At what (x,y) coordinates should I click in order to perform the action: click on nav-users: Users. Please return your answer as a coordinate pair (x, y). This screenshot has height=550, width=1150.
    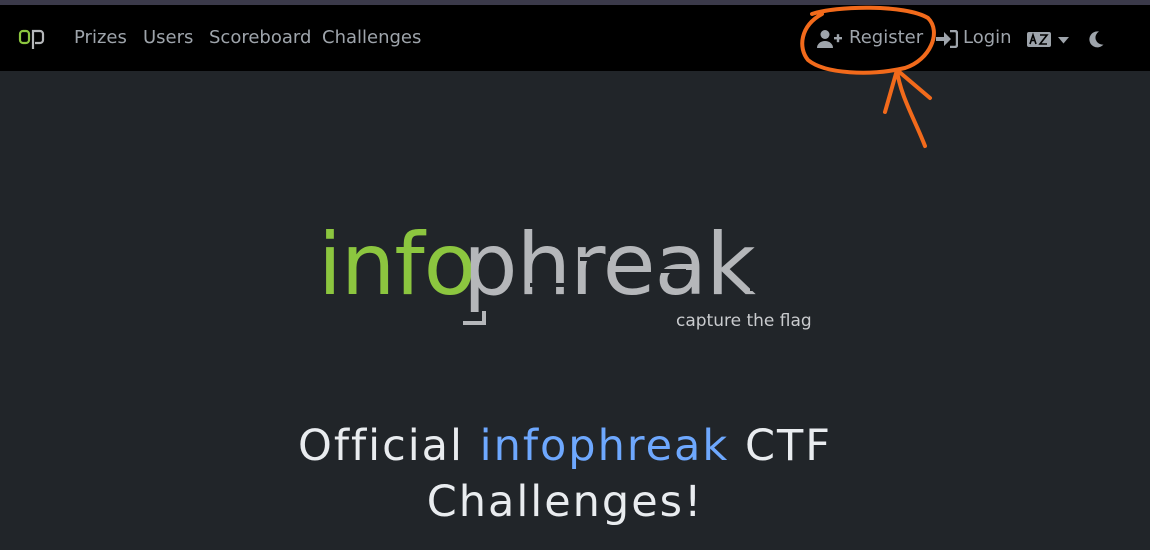
    Looking at the image, I should click on (168, 37).